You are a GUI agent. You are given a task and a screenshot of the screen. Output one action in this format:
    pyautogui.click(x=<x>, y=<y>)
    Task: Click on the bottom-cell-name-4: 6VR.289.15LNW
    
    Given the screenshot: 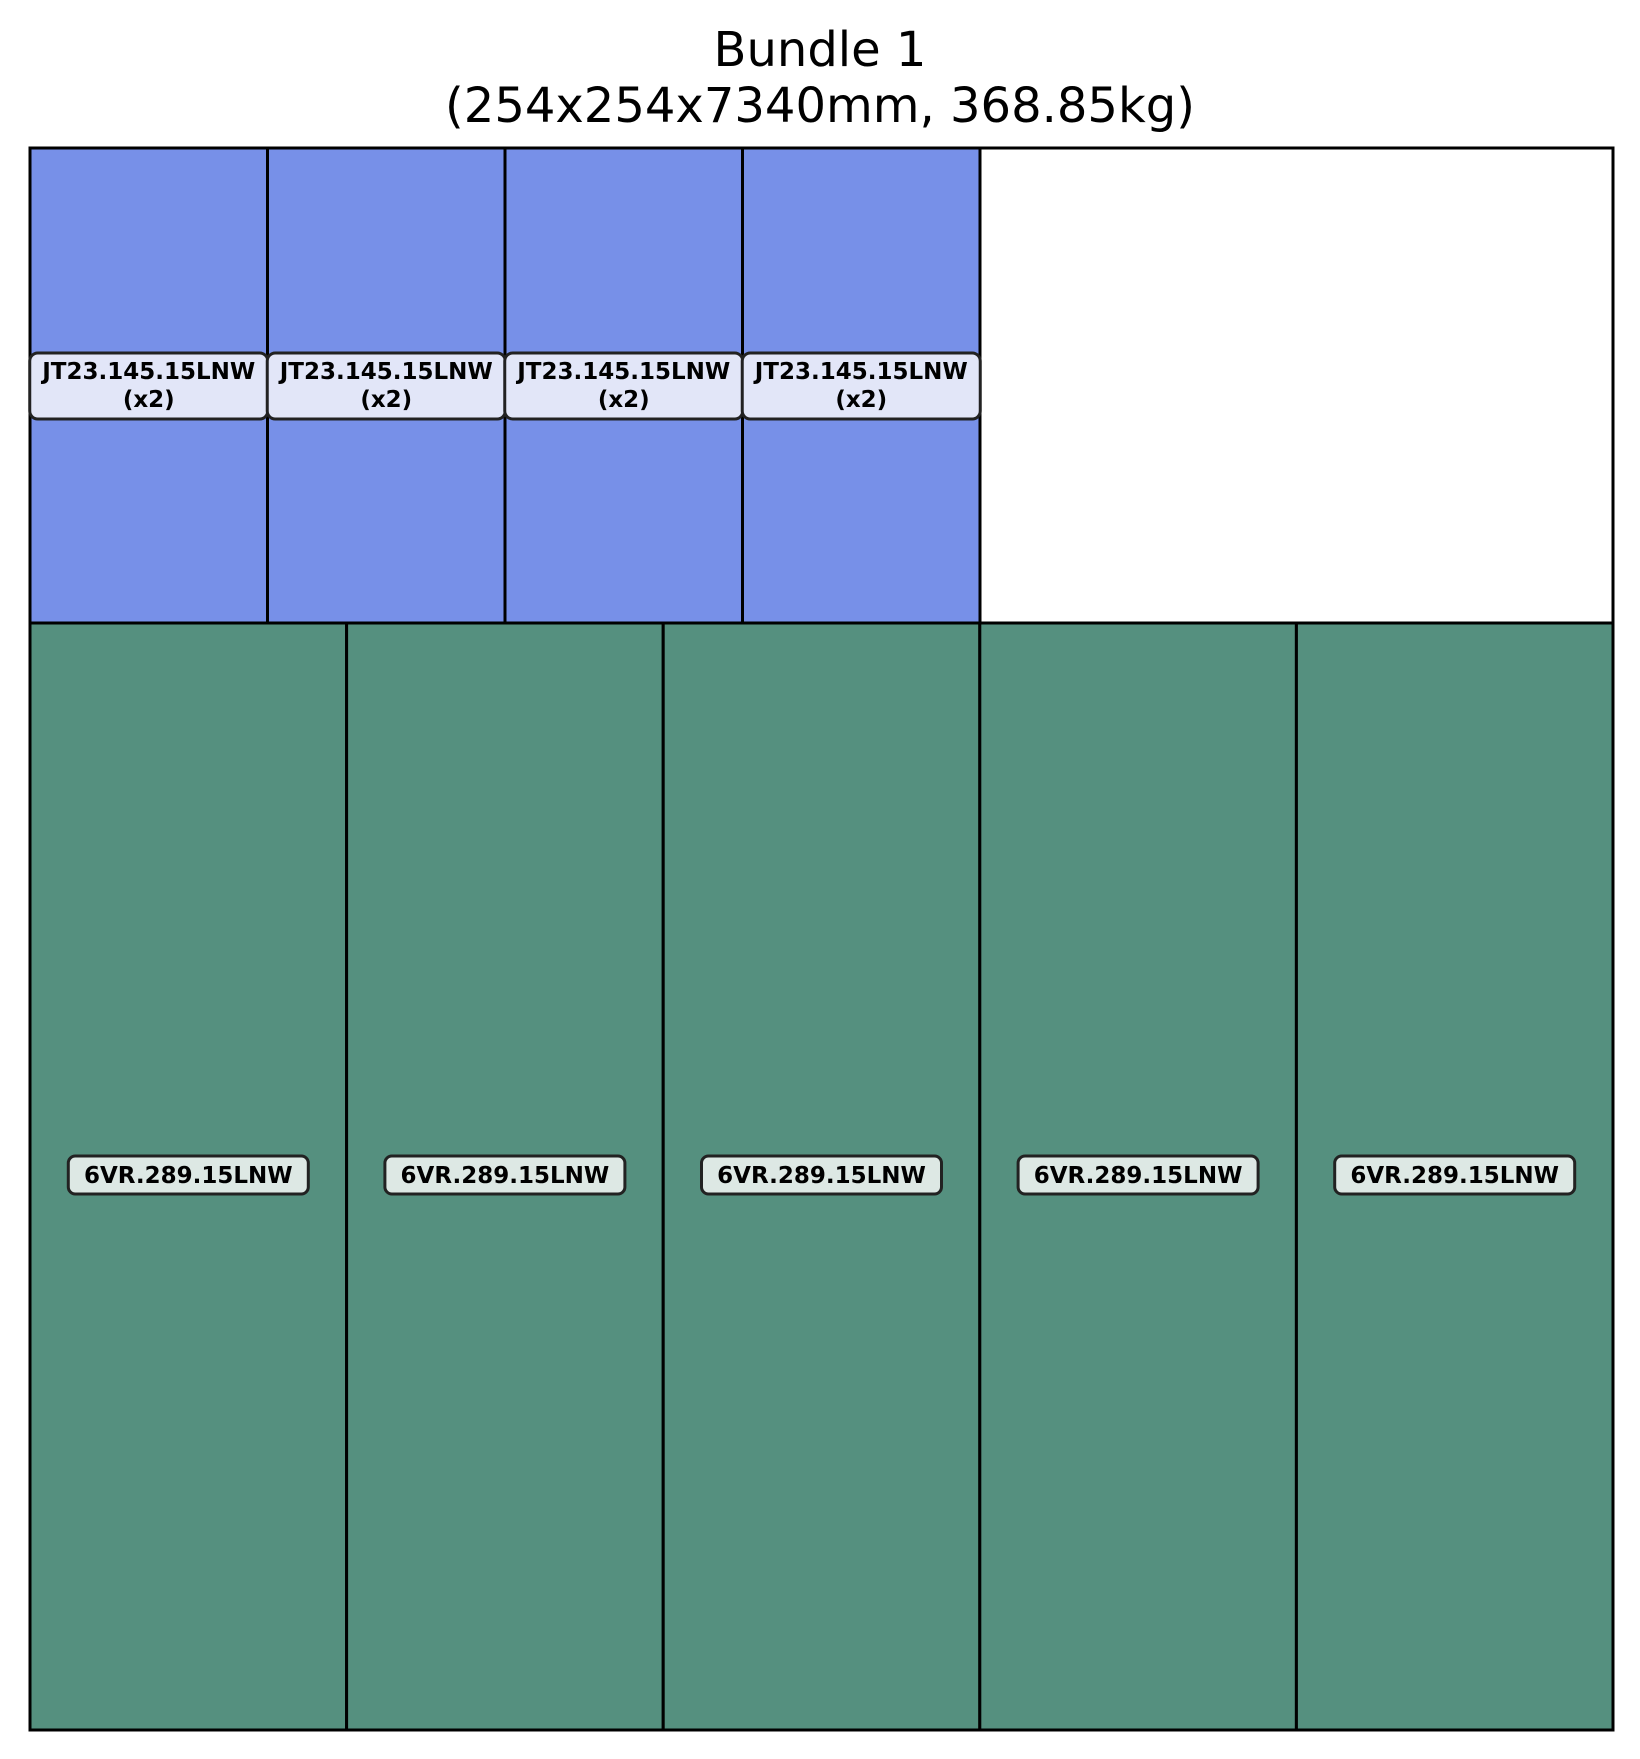 What is the action you would take?
    pyautogui.click(x=1138, y=1176)
    